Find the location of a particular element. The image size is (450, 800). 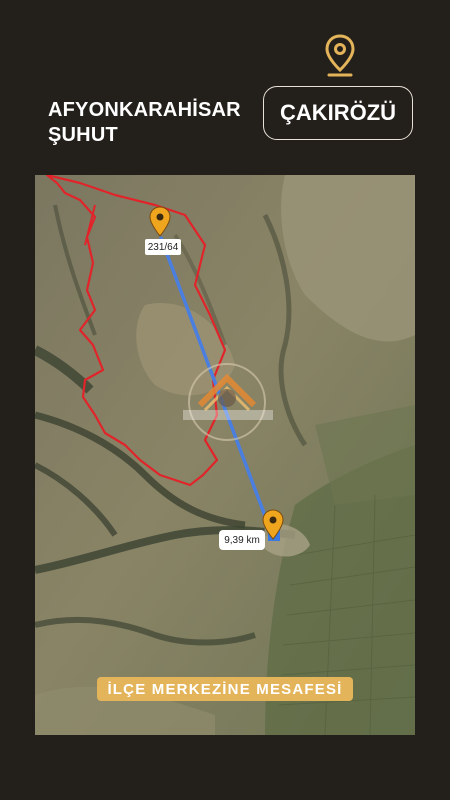

district-center-pin-icon is located at coordinates (273, 525).